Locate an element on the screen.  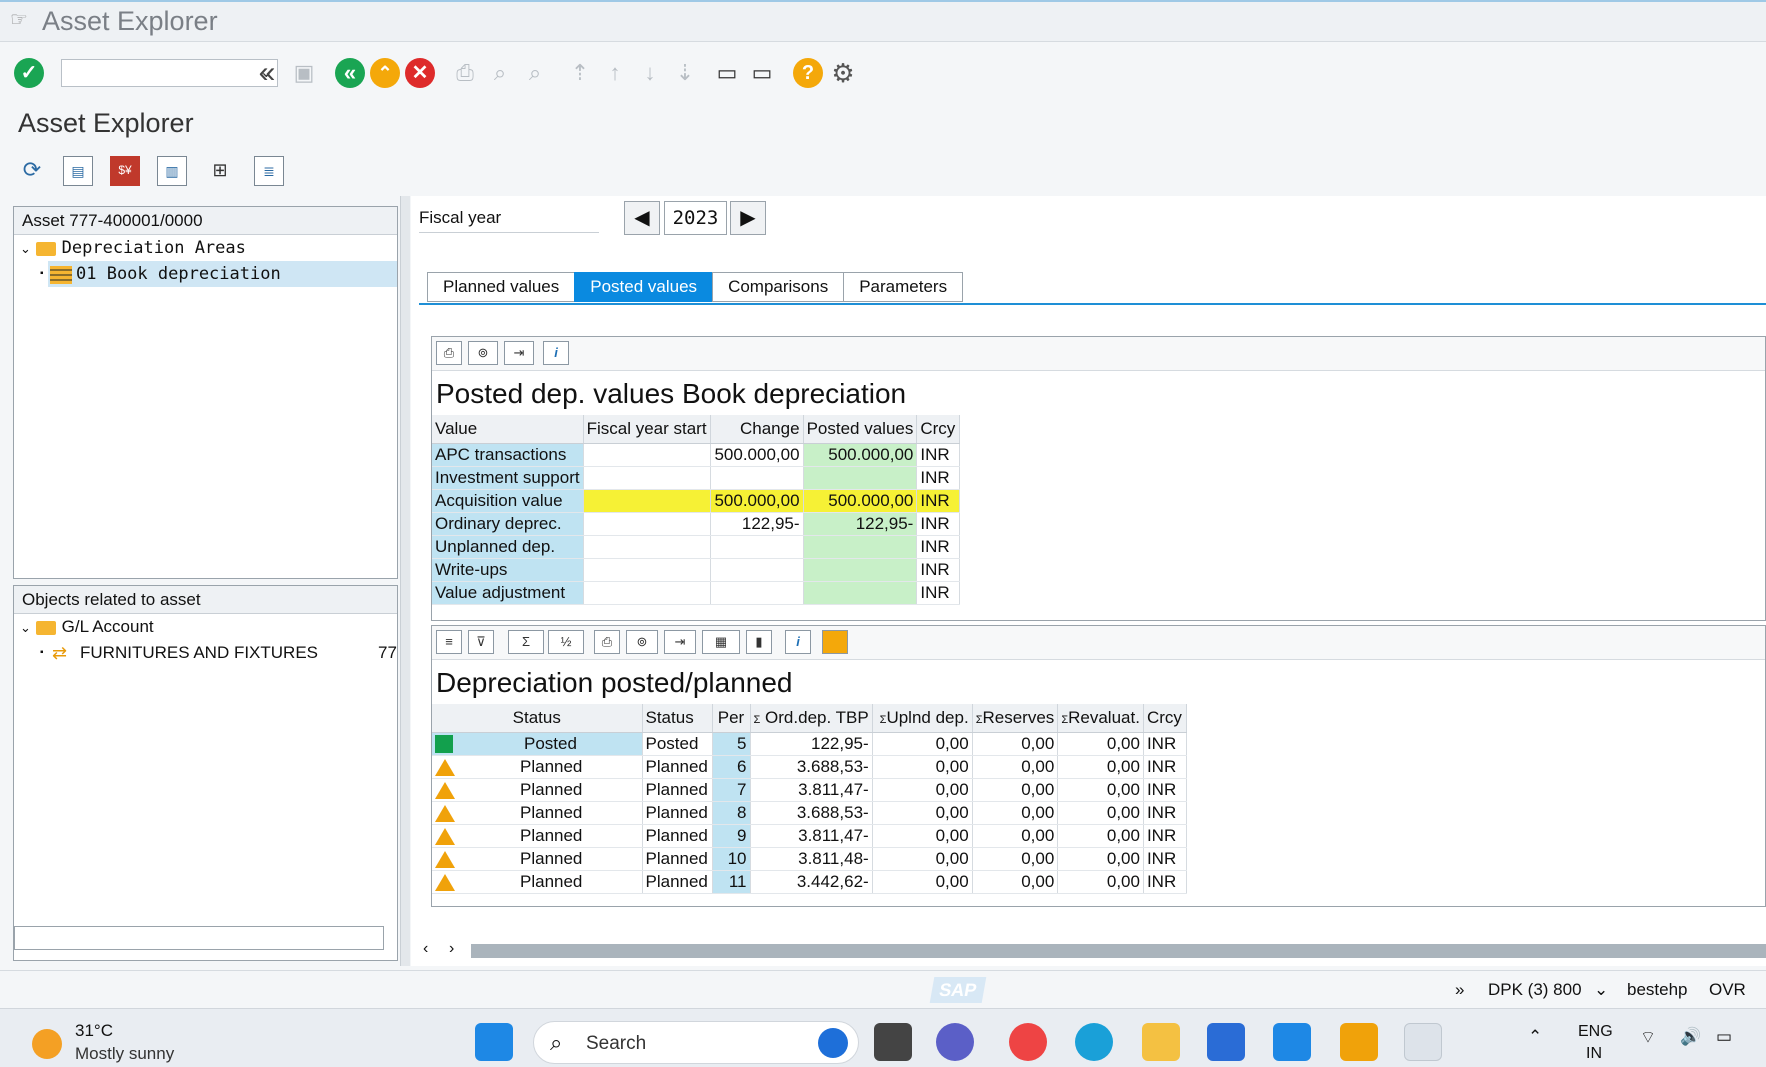
file-explorer-icon is located at coordinates (1161, 1042).